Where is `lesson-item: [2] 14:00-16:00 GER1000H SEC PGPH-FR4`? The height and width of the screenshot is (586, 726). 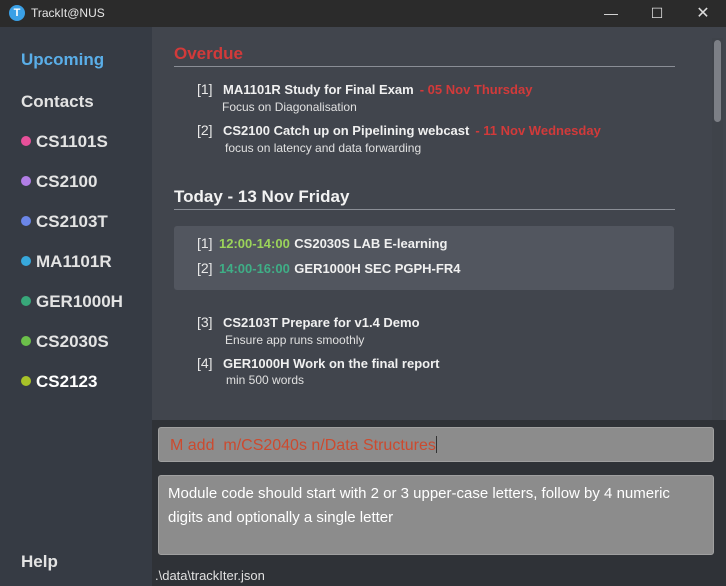
lesson-item: [2] 14:00-16:00 GER1000H SEC PGPH-FR4 is located at coordinates (328, 269).